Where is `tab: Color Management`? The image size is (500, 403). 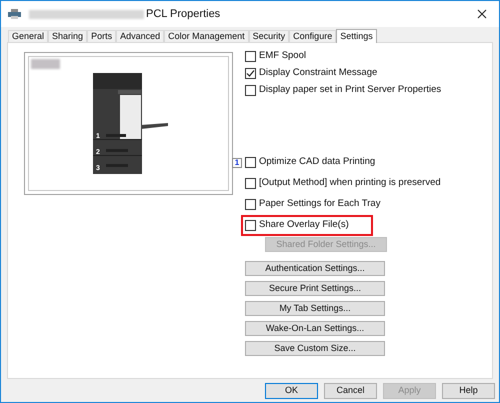
tab: Color Management is located at coordinates (206, 36).